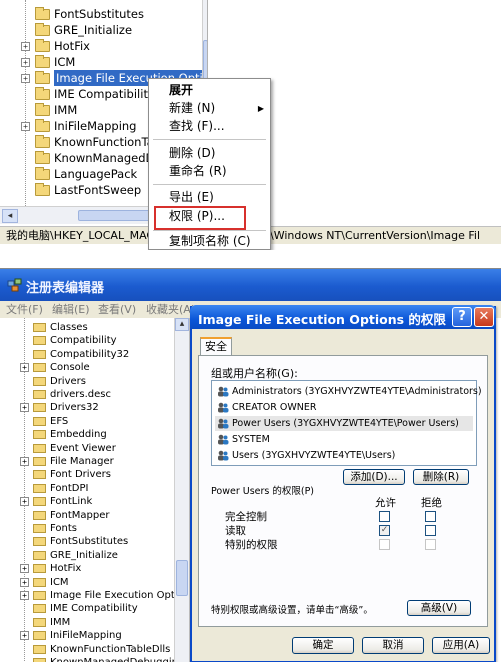 The image size is (501, 662). Describe the element at coordinates (344, 407) in the screenshot. I see `user-list-item: CREATOR OWNER` at that location.